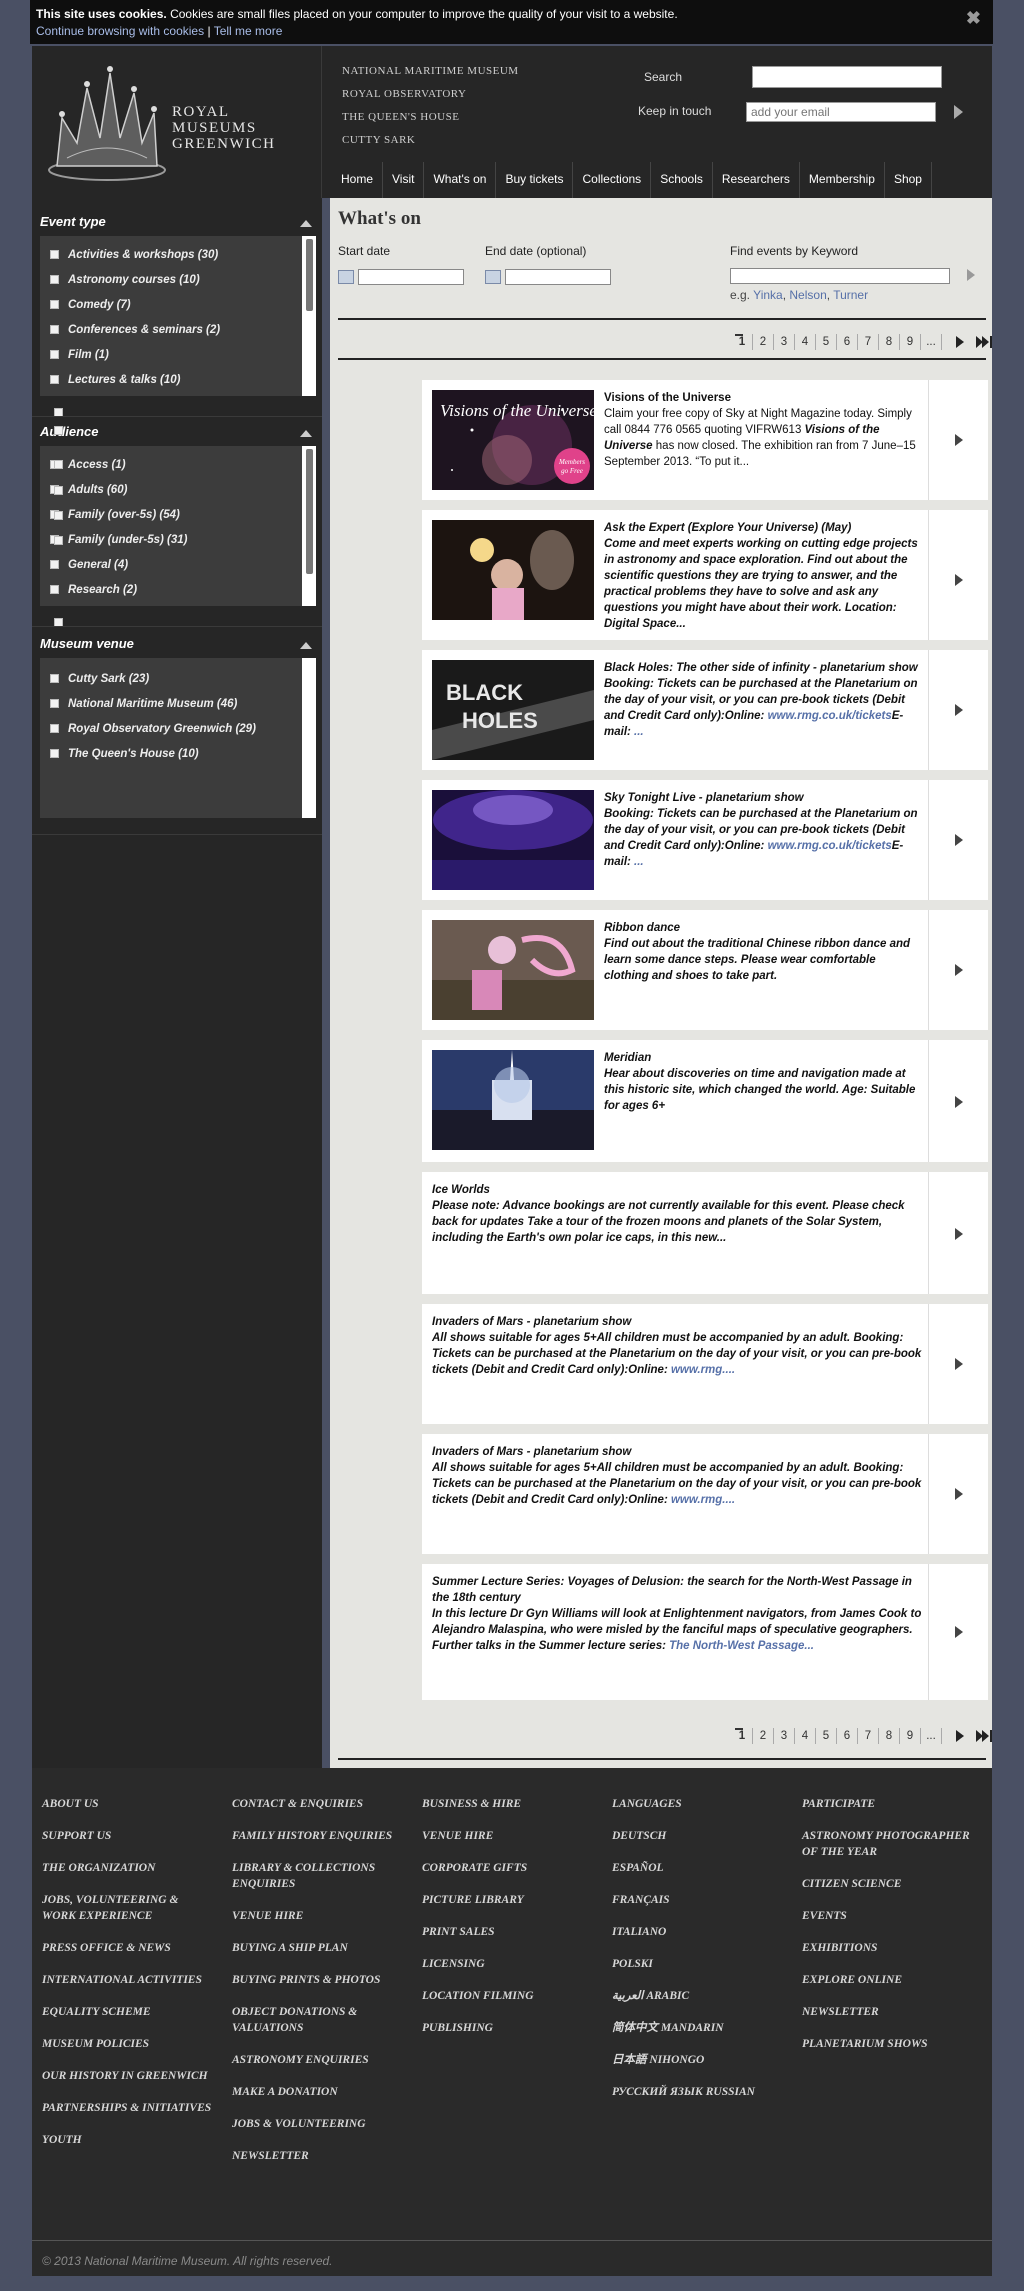 This screenshot has height=2291, width=1024. What do you see at coordinates (317, 2124) in the screenshot?
I see `footer-link: Jobs & volunteering` at bounding box center [317, 2124].